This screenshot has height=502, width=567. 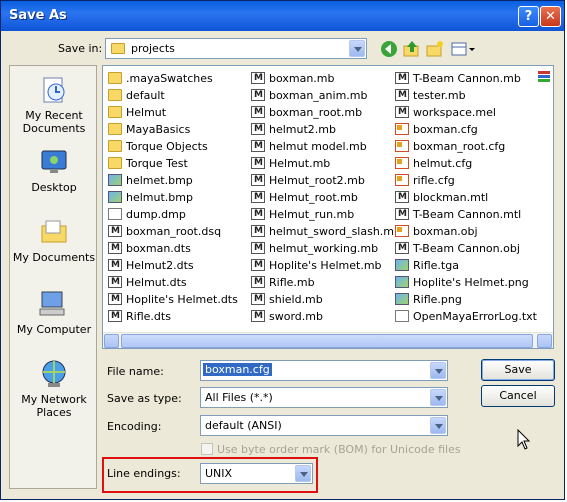 I want to click on file-name: boxman.obj, so click(x=445, y=231).